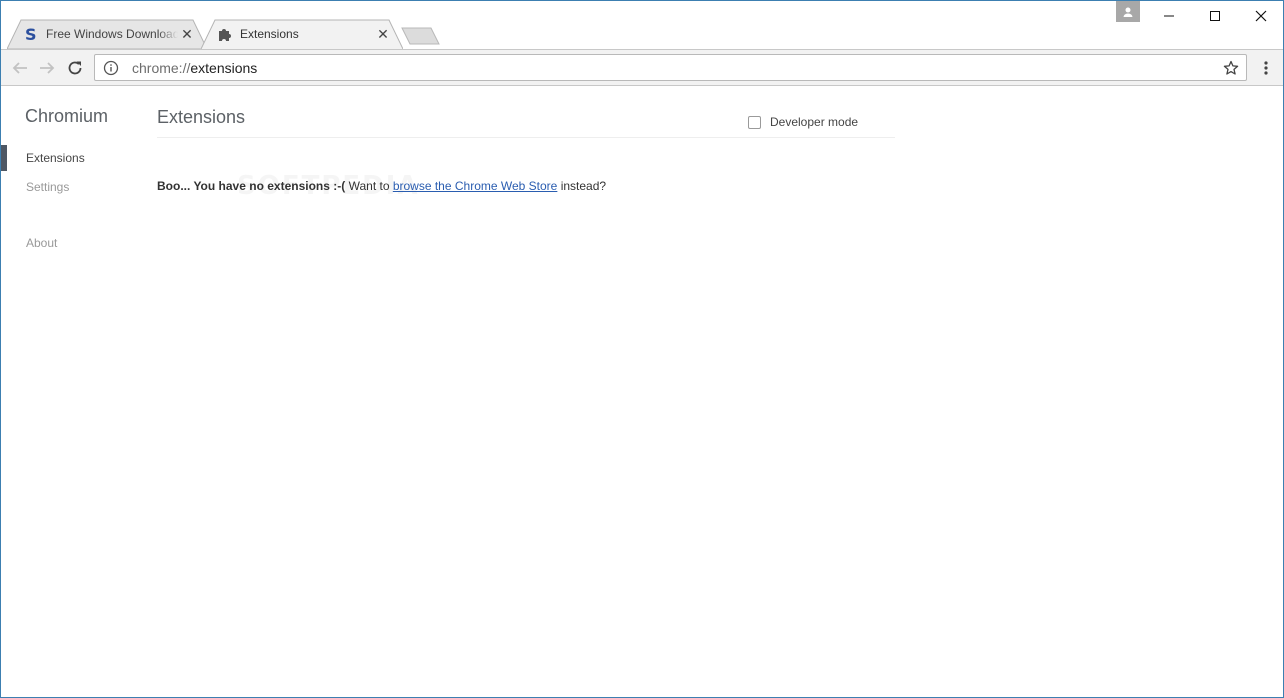 This screenshot has height=698, width=1284. I want to click on svg-text: S, so click(31, 34).